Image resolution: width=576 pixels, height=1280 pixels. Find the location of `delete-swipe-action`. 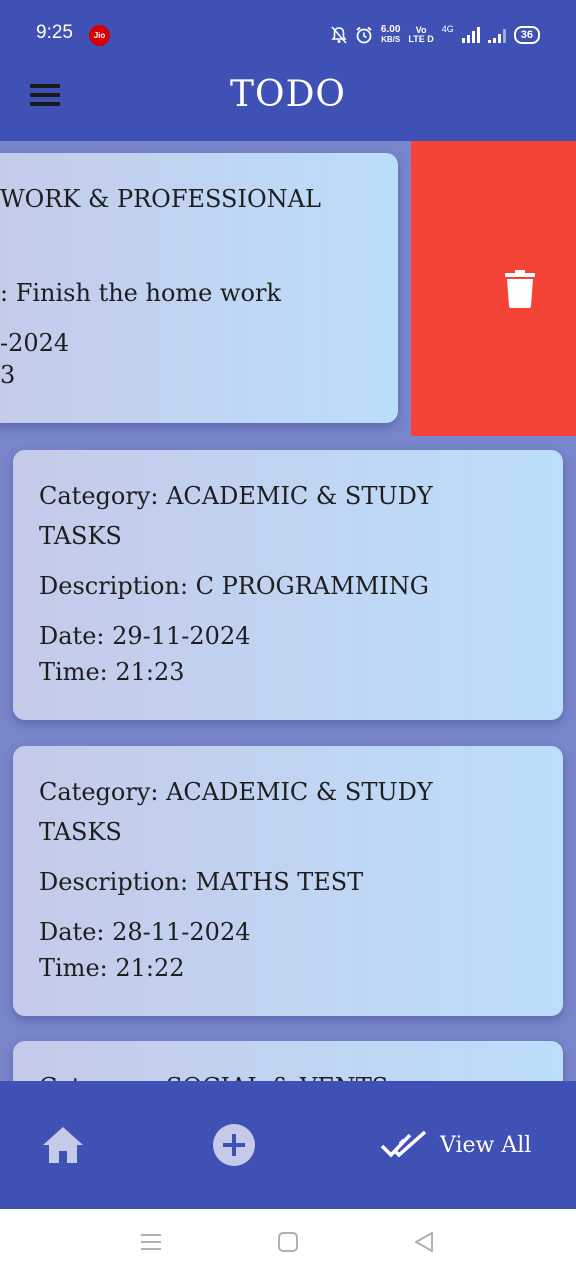

delete-swipe-action is located at coordinates (493, 288).